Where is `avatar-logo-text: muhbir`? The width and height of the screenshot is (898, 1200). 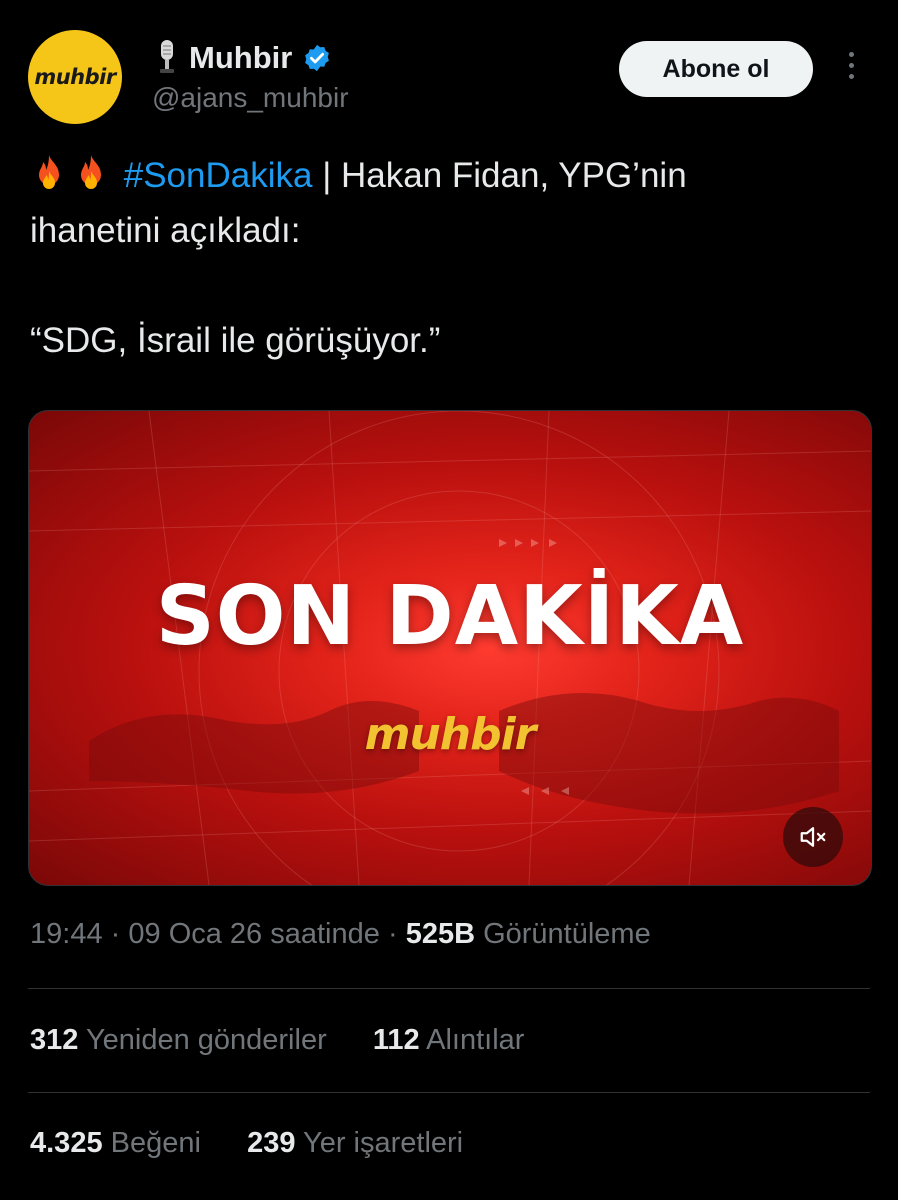 avatar-logo-text: muhbir is located at coordinates (75, 77).